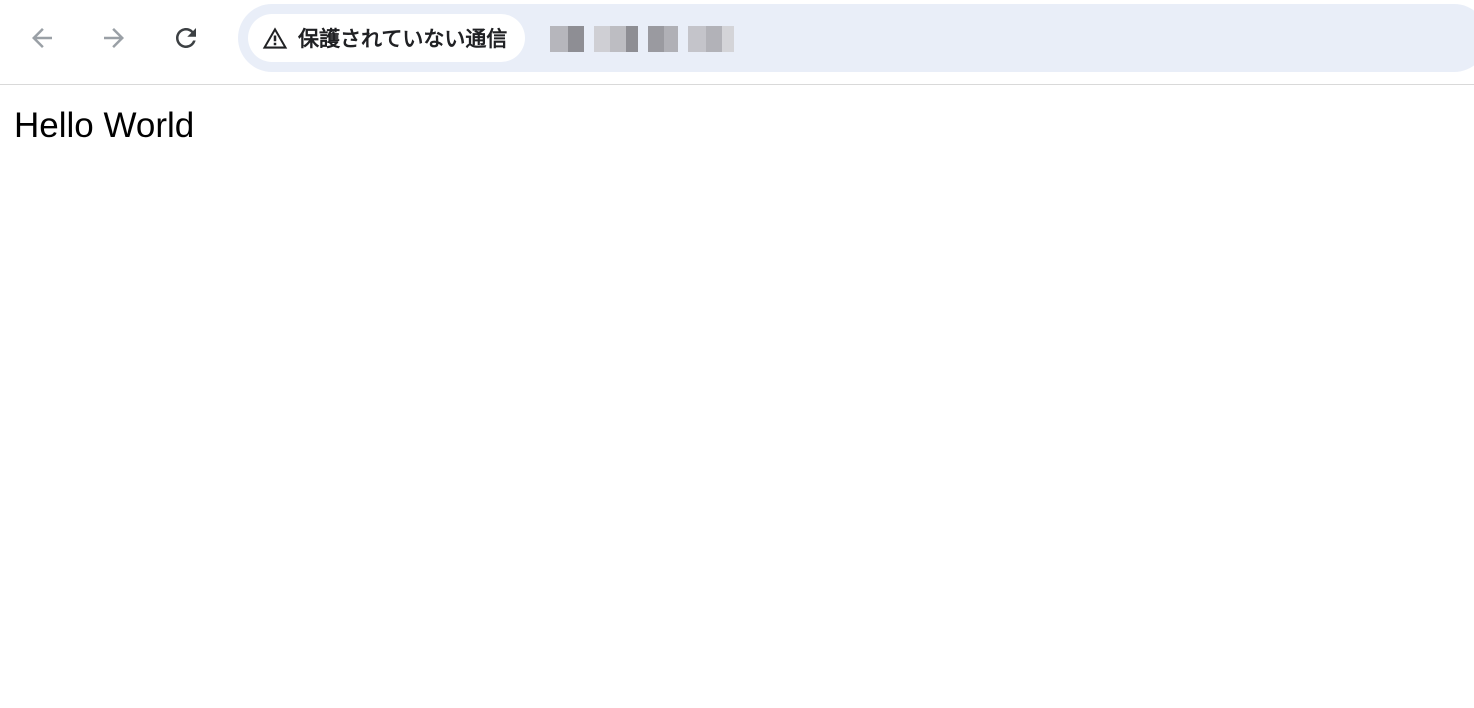  Describe the element at coordinates (275, 38) in the screenshot. I see `warning-triangle-icon` at that location.